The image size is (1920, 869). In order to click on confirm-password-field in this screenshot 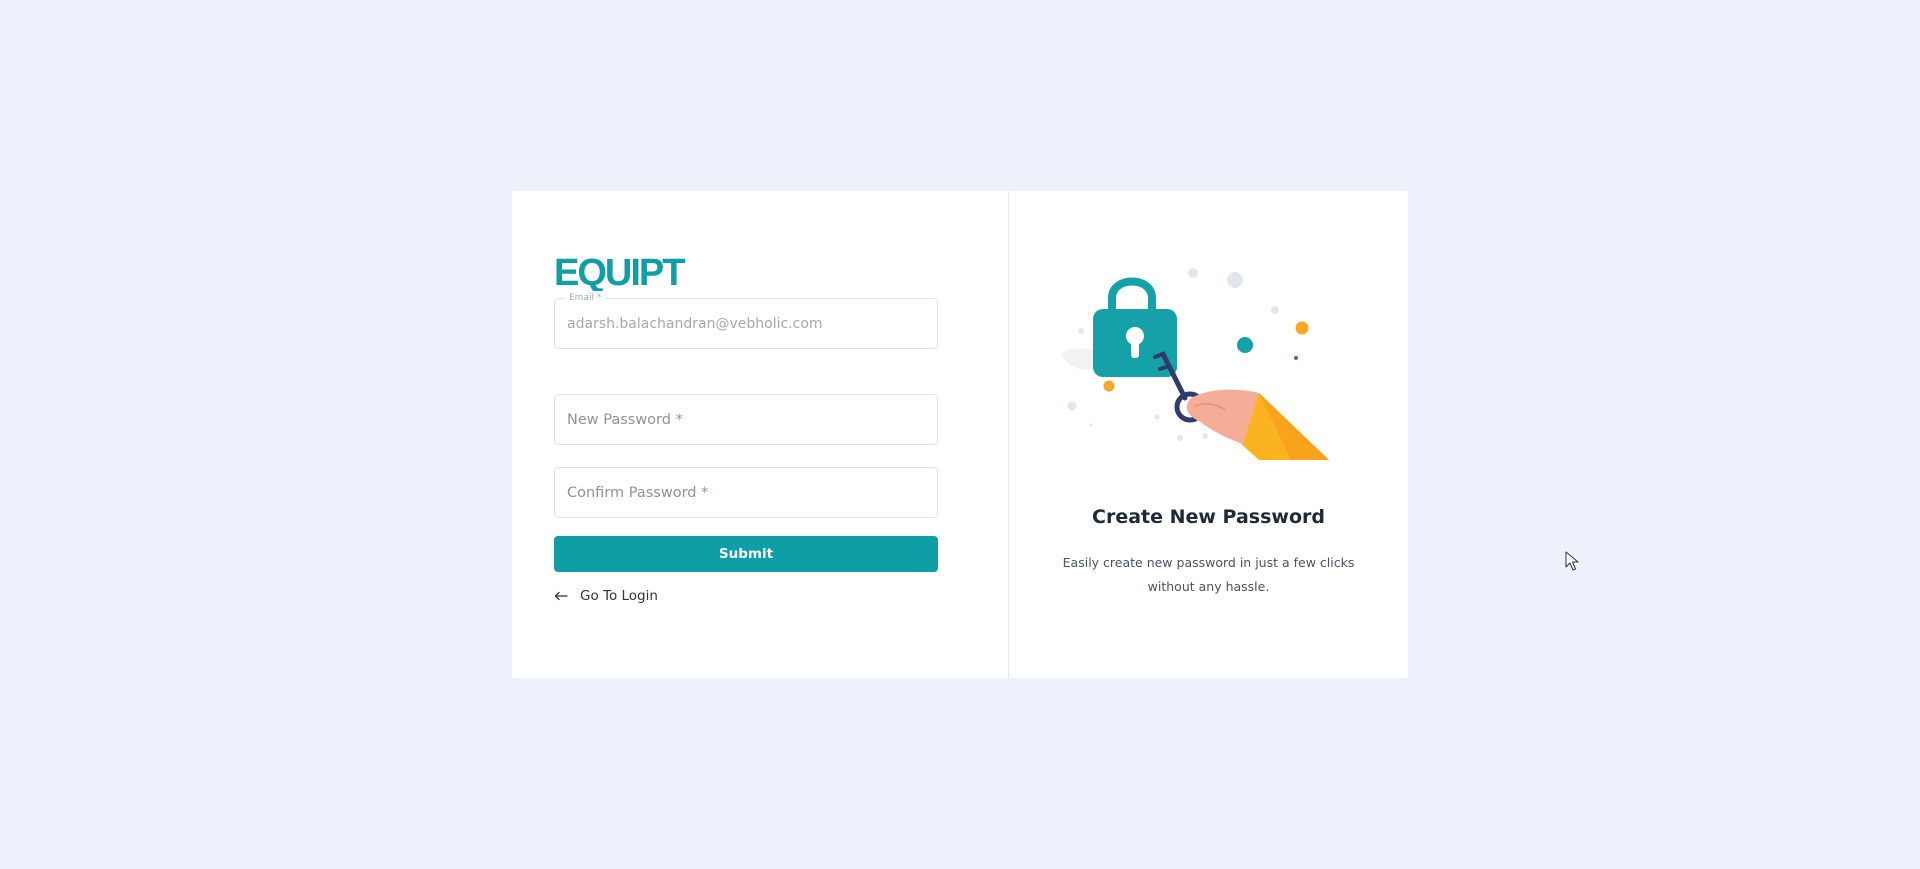, I will do `click(746, 492)`.